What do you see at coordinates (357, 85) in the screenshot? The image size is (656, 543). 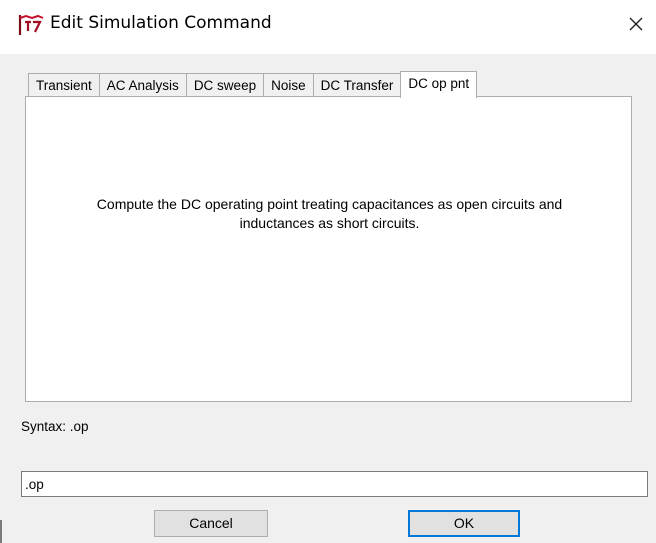 I see `tab-dc-transfer: DC Transfer` at bounding box center [357, 85].